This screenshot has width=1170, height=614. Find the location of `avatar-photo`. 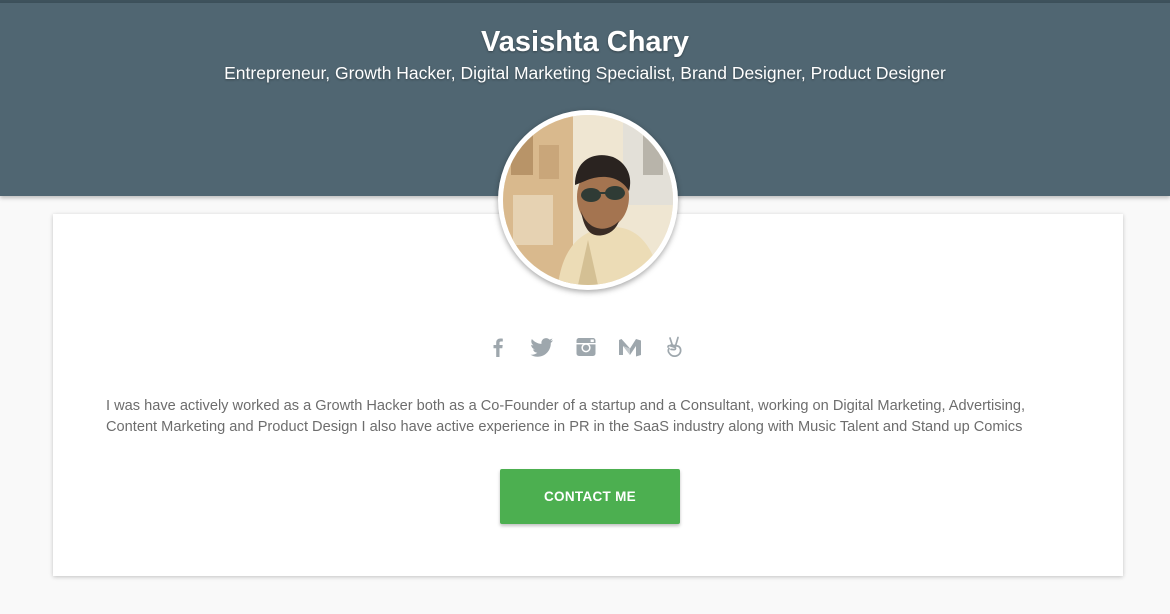

avatar-photo is located at coordinates (588, 200).